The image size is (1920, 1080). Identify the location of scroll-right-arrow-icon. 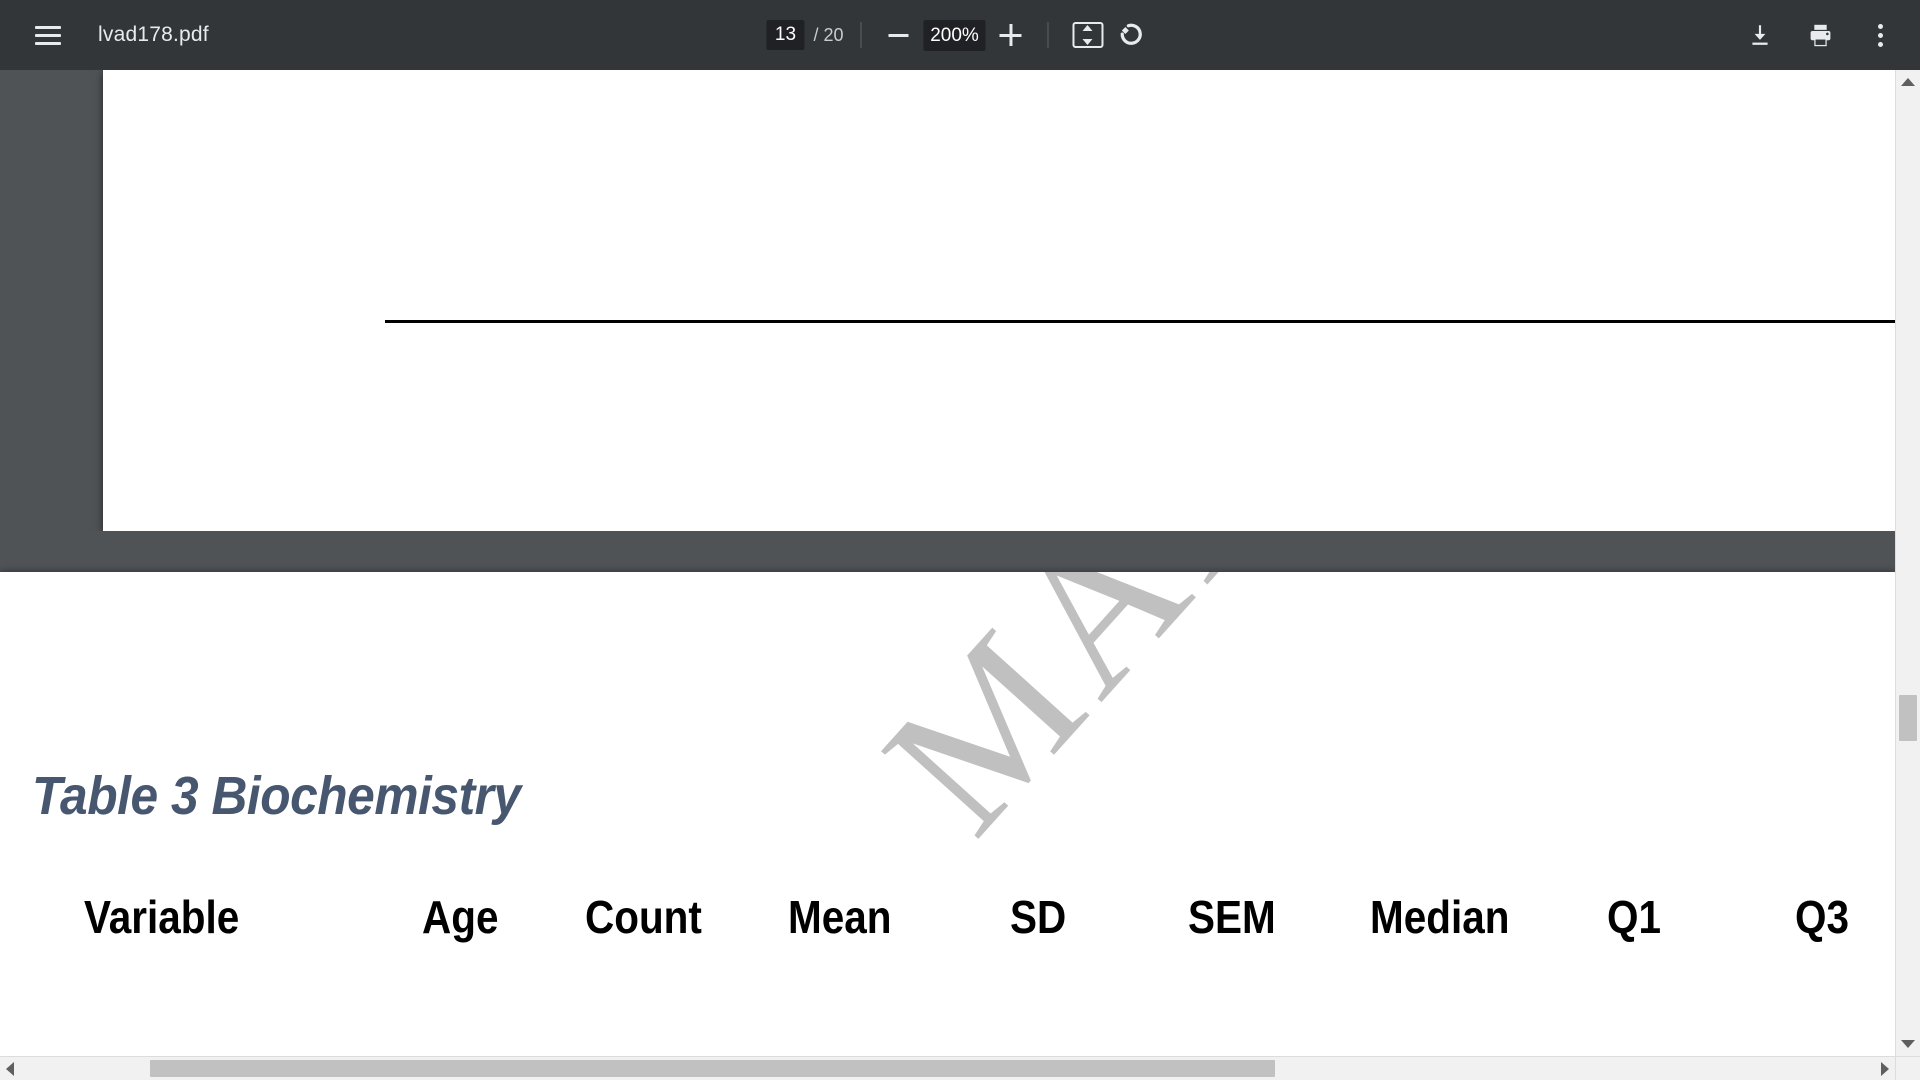
(1885, 1068).